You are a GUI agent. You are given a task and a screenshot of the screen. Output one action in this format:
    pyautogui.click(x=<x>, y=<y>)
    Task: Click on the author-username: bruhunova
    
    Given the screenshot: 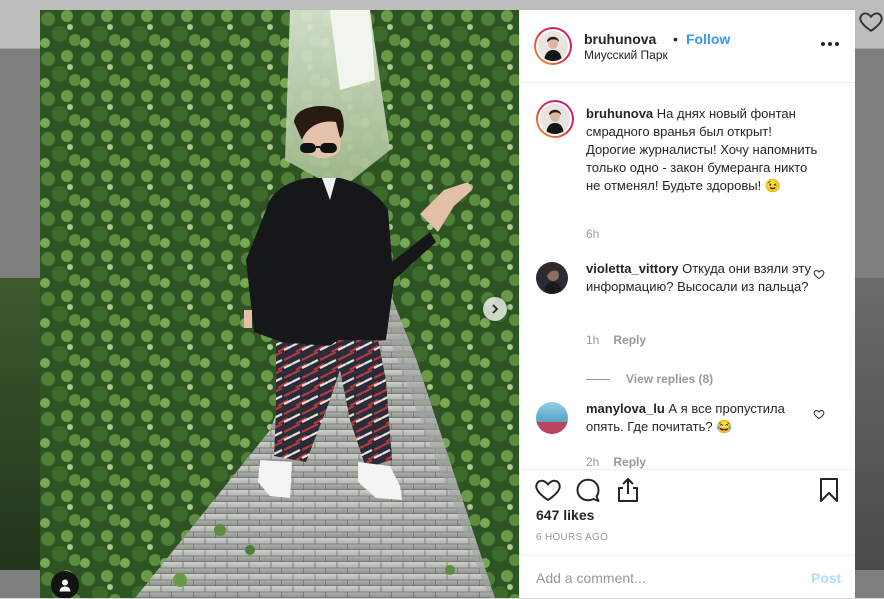 What is the action you would take?
    pyautogui.click(x=620, y=39)
    